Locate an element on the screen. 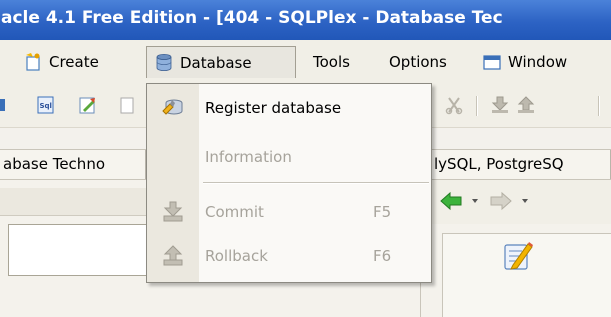 Image resolution: width=611 pixels, height=317 pixels. menu-item-label: Commit is located at coordinates (234, 212).